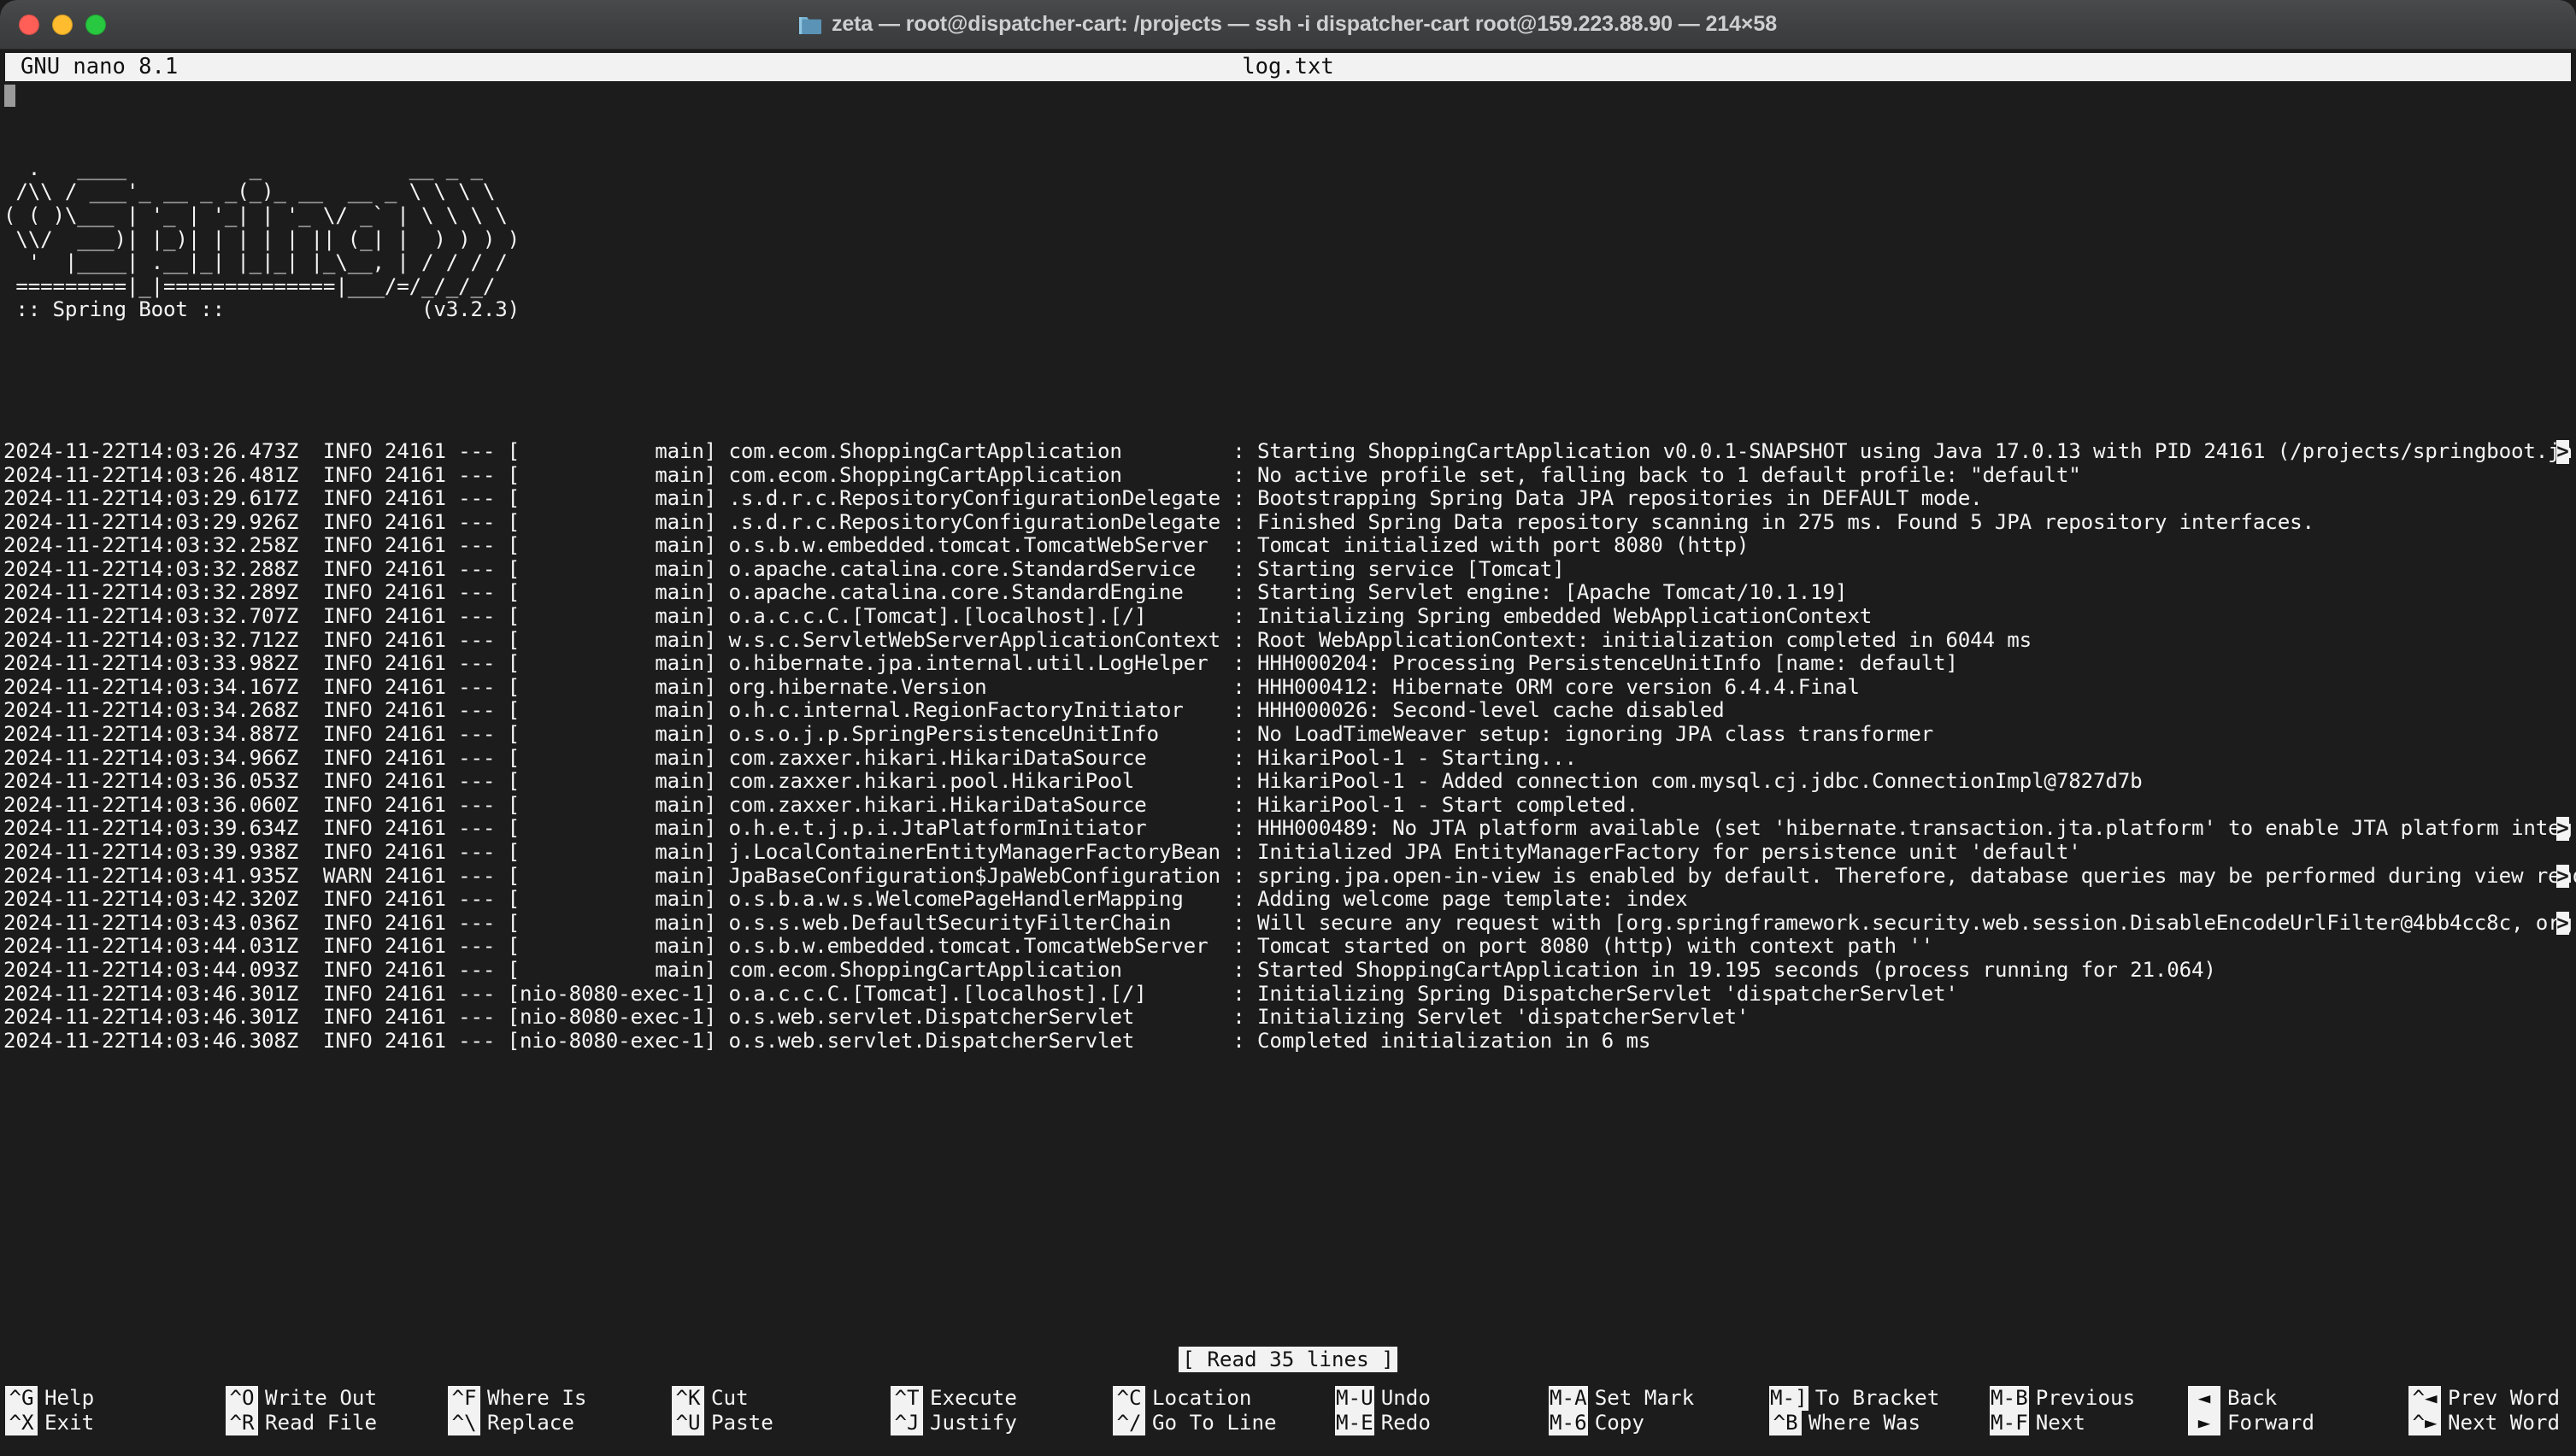 The width and height of the screenshot is (2576, 1456). What do you see at coordinates (742, 1423) in the screenshot?
I see `shortcut-label: Paste` at bounding box center [742, 1423].